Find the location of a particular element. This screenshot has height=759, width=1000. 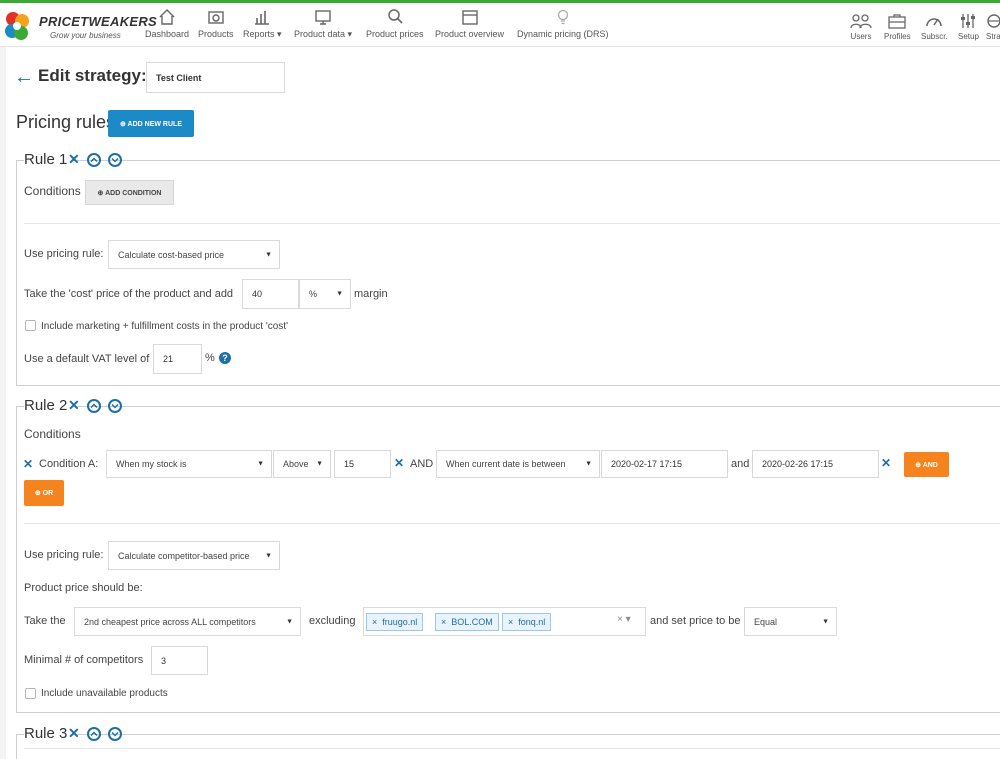

rule2-border-left is located at coordinates (16, 559).